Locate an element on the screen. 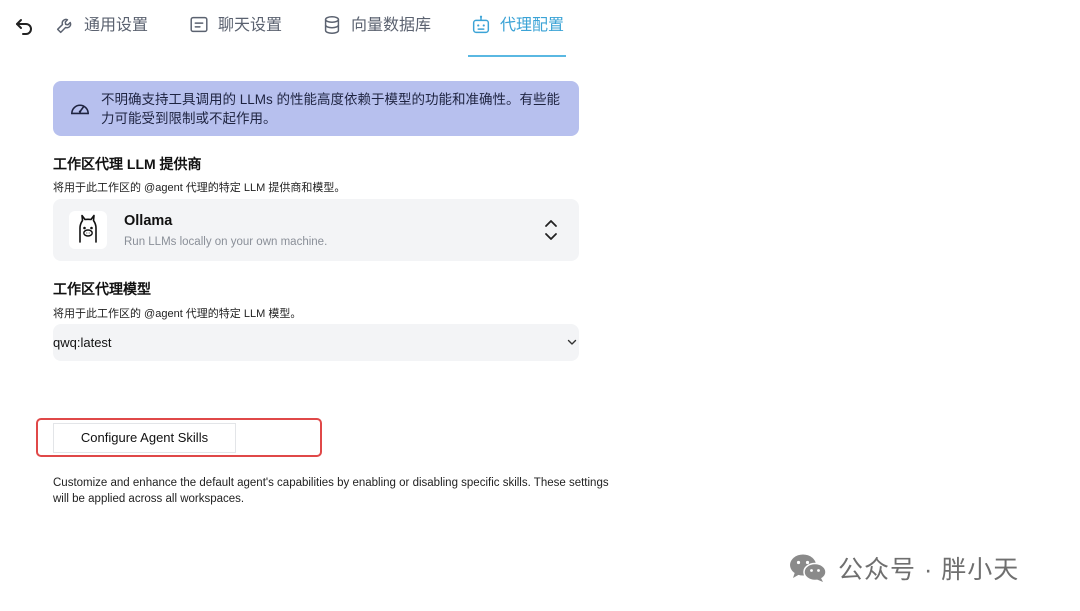  tab-label: 向量数据库 is located at coordinates (391, 25).